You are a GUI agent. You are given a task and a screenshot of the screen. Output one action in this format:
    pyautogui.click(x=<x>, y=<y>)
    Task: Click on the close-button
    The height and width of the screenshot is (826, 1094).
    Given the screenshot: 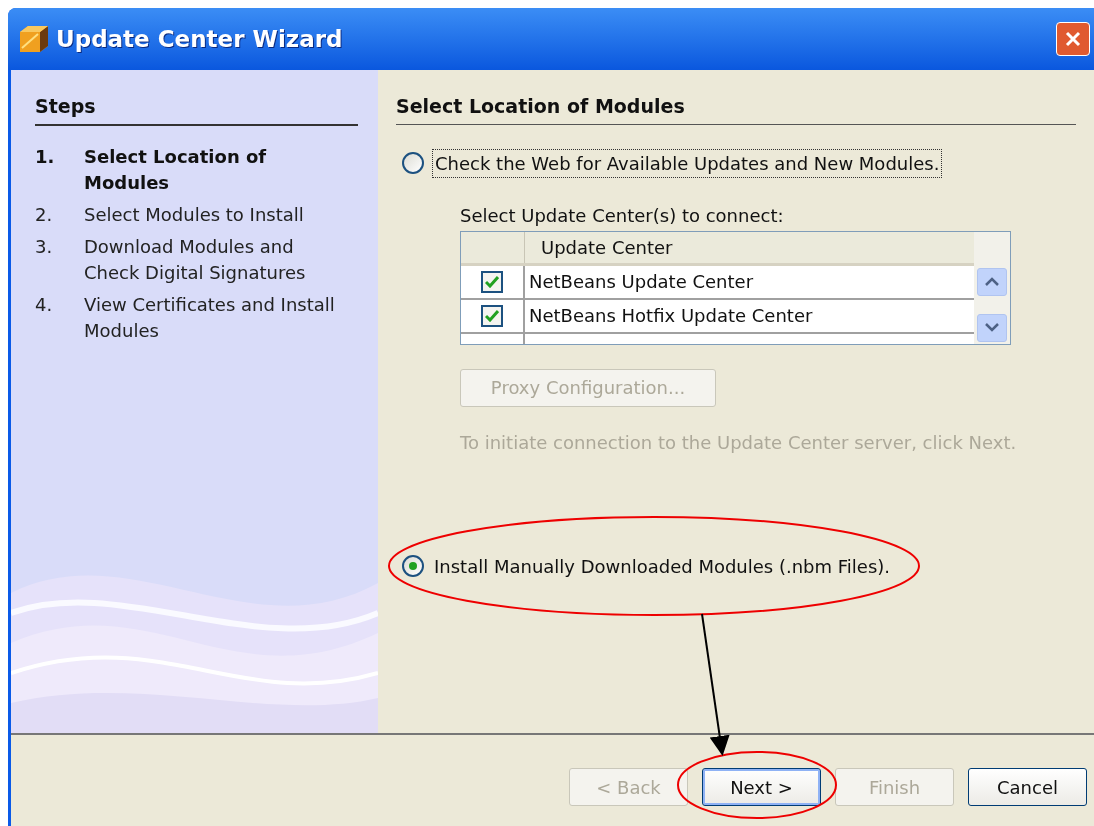 What is the action you would take?
    pyautogui.click(x=1073, y=39)
    